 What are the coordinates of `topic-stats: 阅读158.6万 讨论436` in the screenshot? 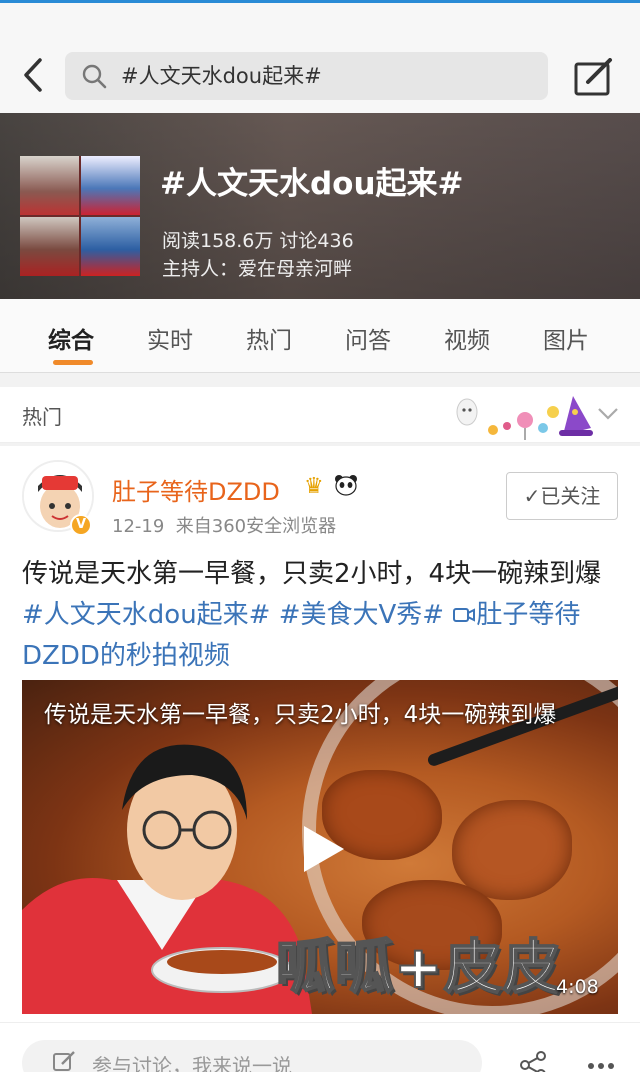 It's located at (258, 241).